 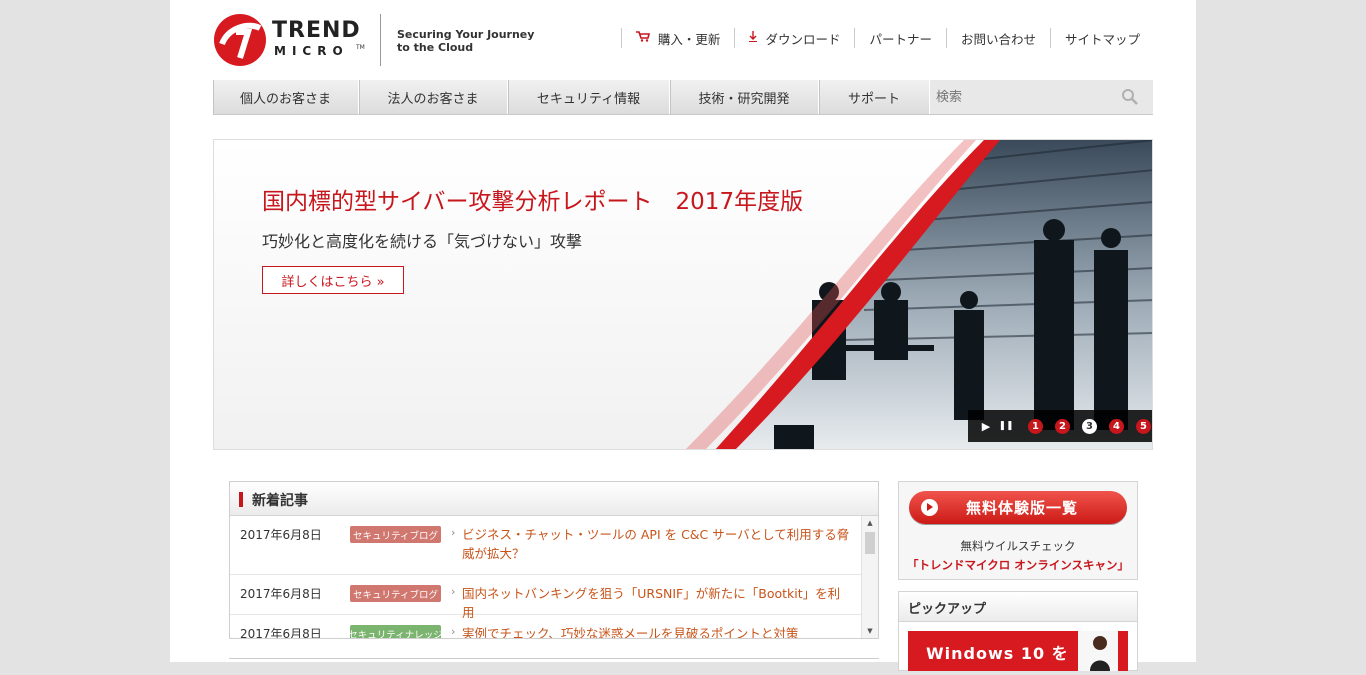 I want to click on utility-sitemap-label: サイトマップ, so click(x=1102, y=39).